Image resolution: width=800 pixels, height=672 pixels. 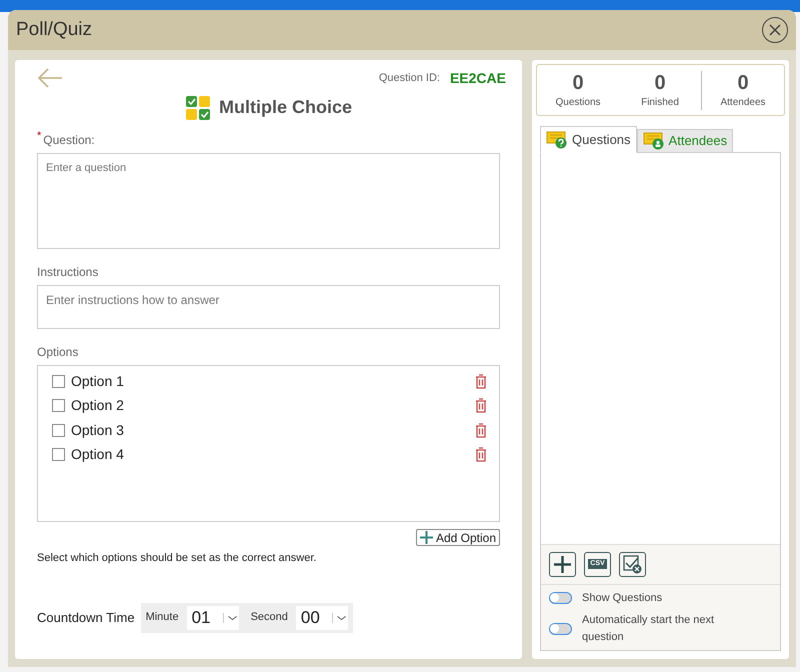 I want to click on minute-label: Minute, so click(x=162, y=618).